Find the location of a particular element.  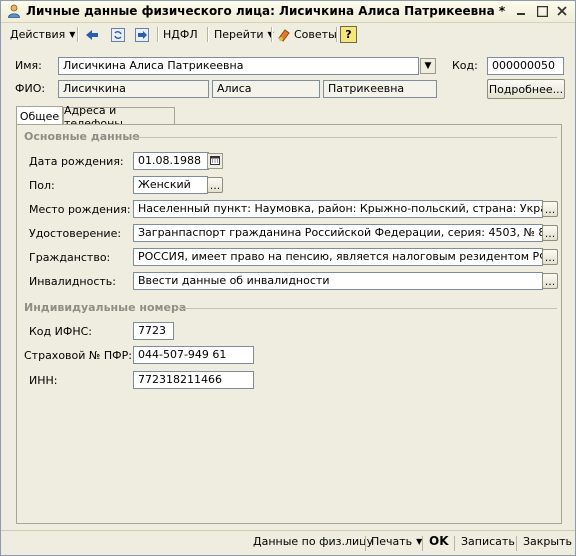

ndfl-button: НДФЛ is located at coordinates (180, 34).